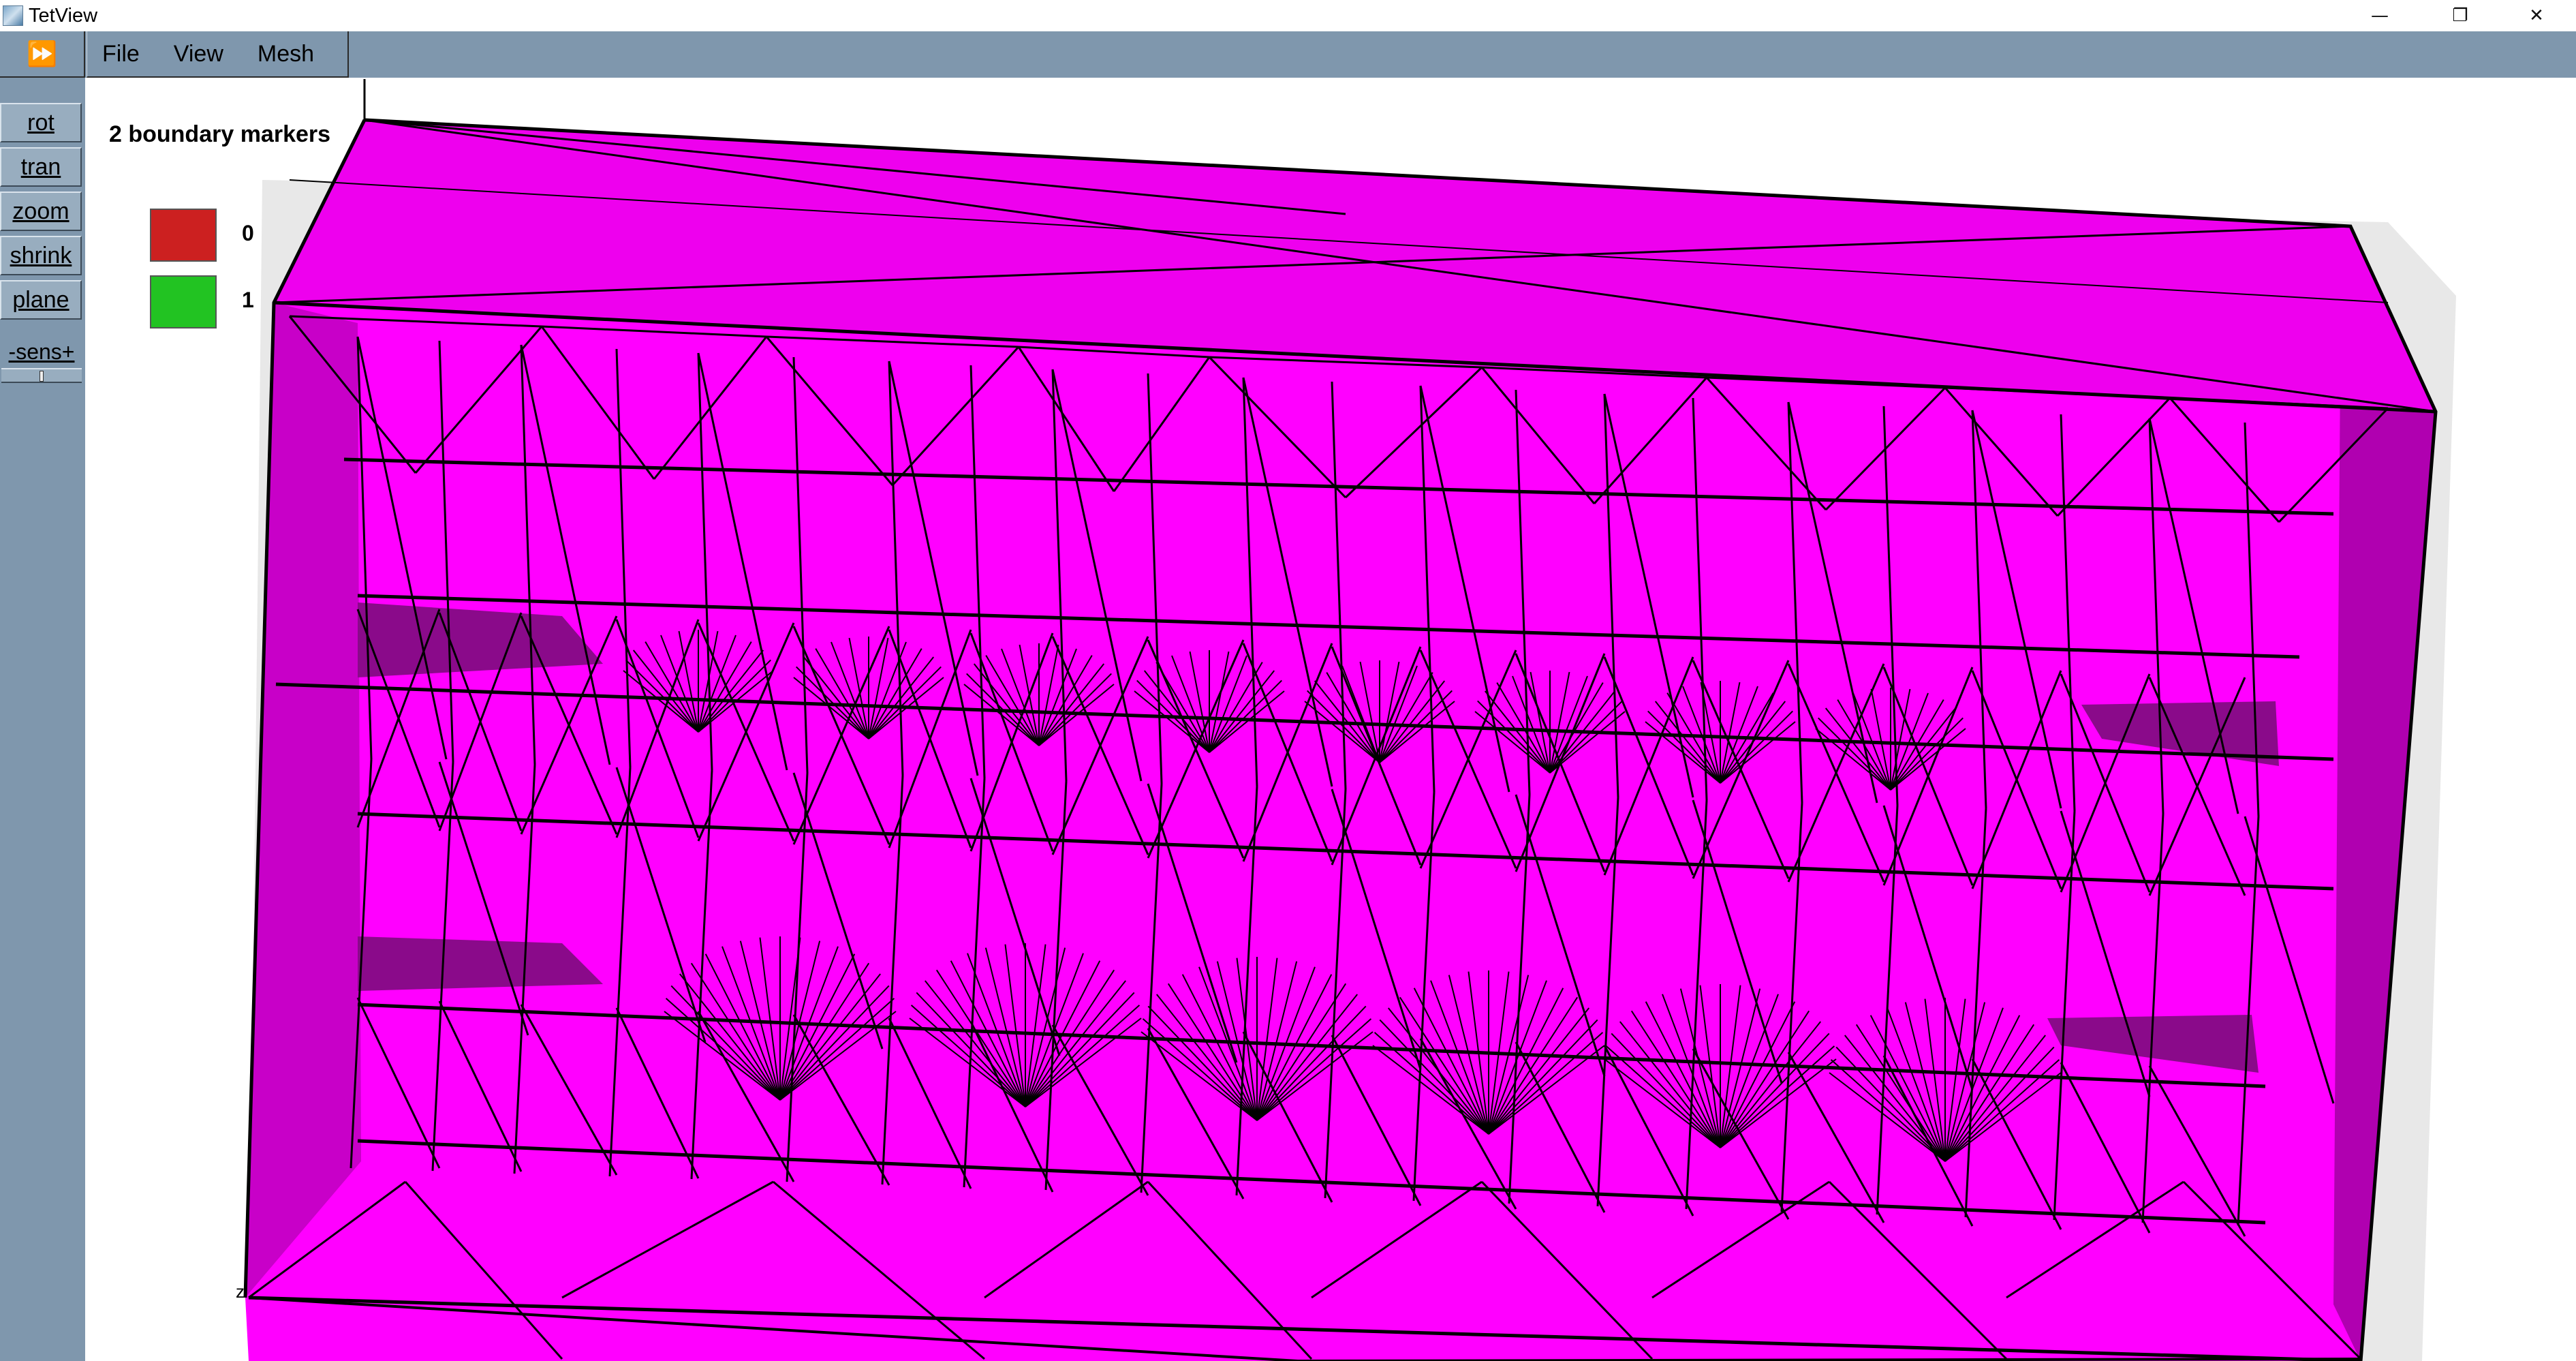 The image size is (2576, 1361). I want to click on close-icon: ✕, so click(2536, 15).